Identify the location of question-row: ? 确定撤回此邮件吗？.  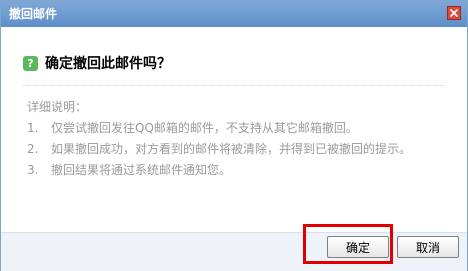
(97, 63).